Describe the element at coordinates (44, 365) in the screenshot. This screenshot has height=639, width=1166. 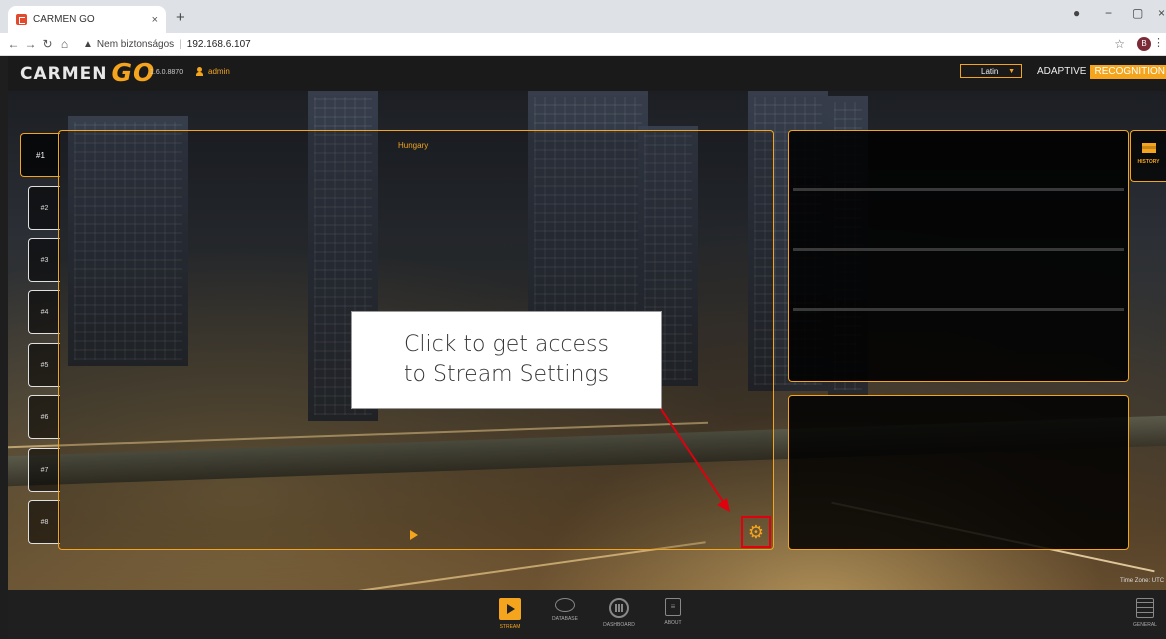
I see `camera-tab-5: #5` at that location.